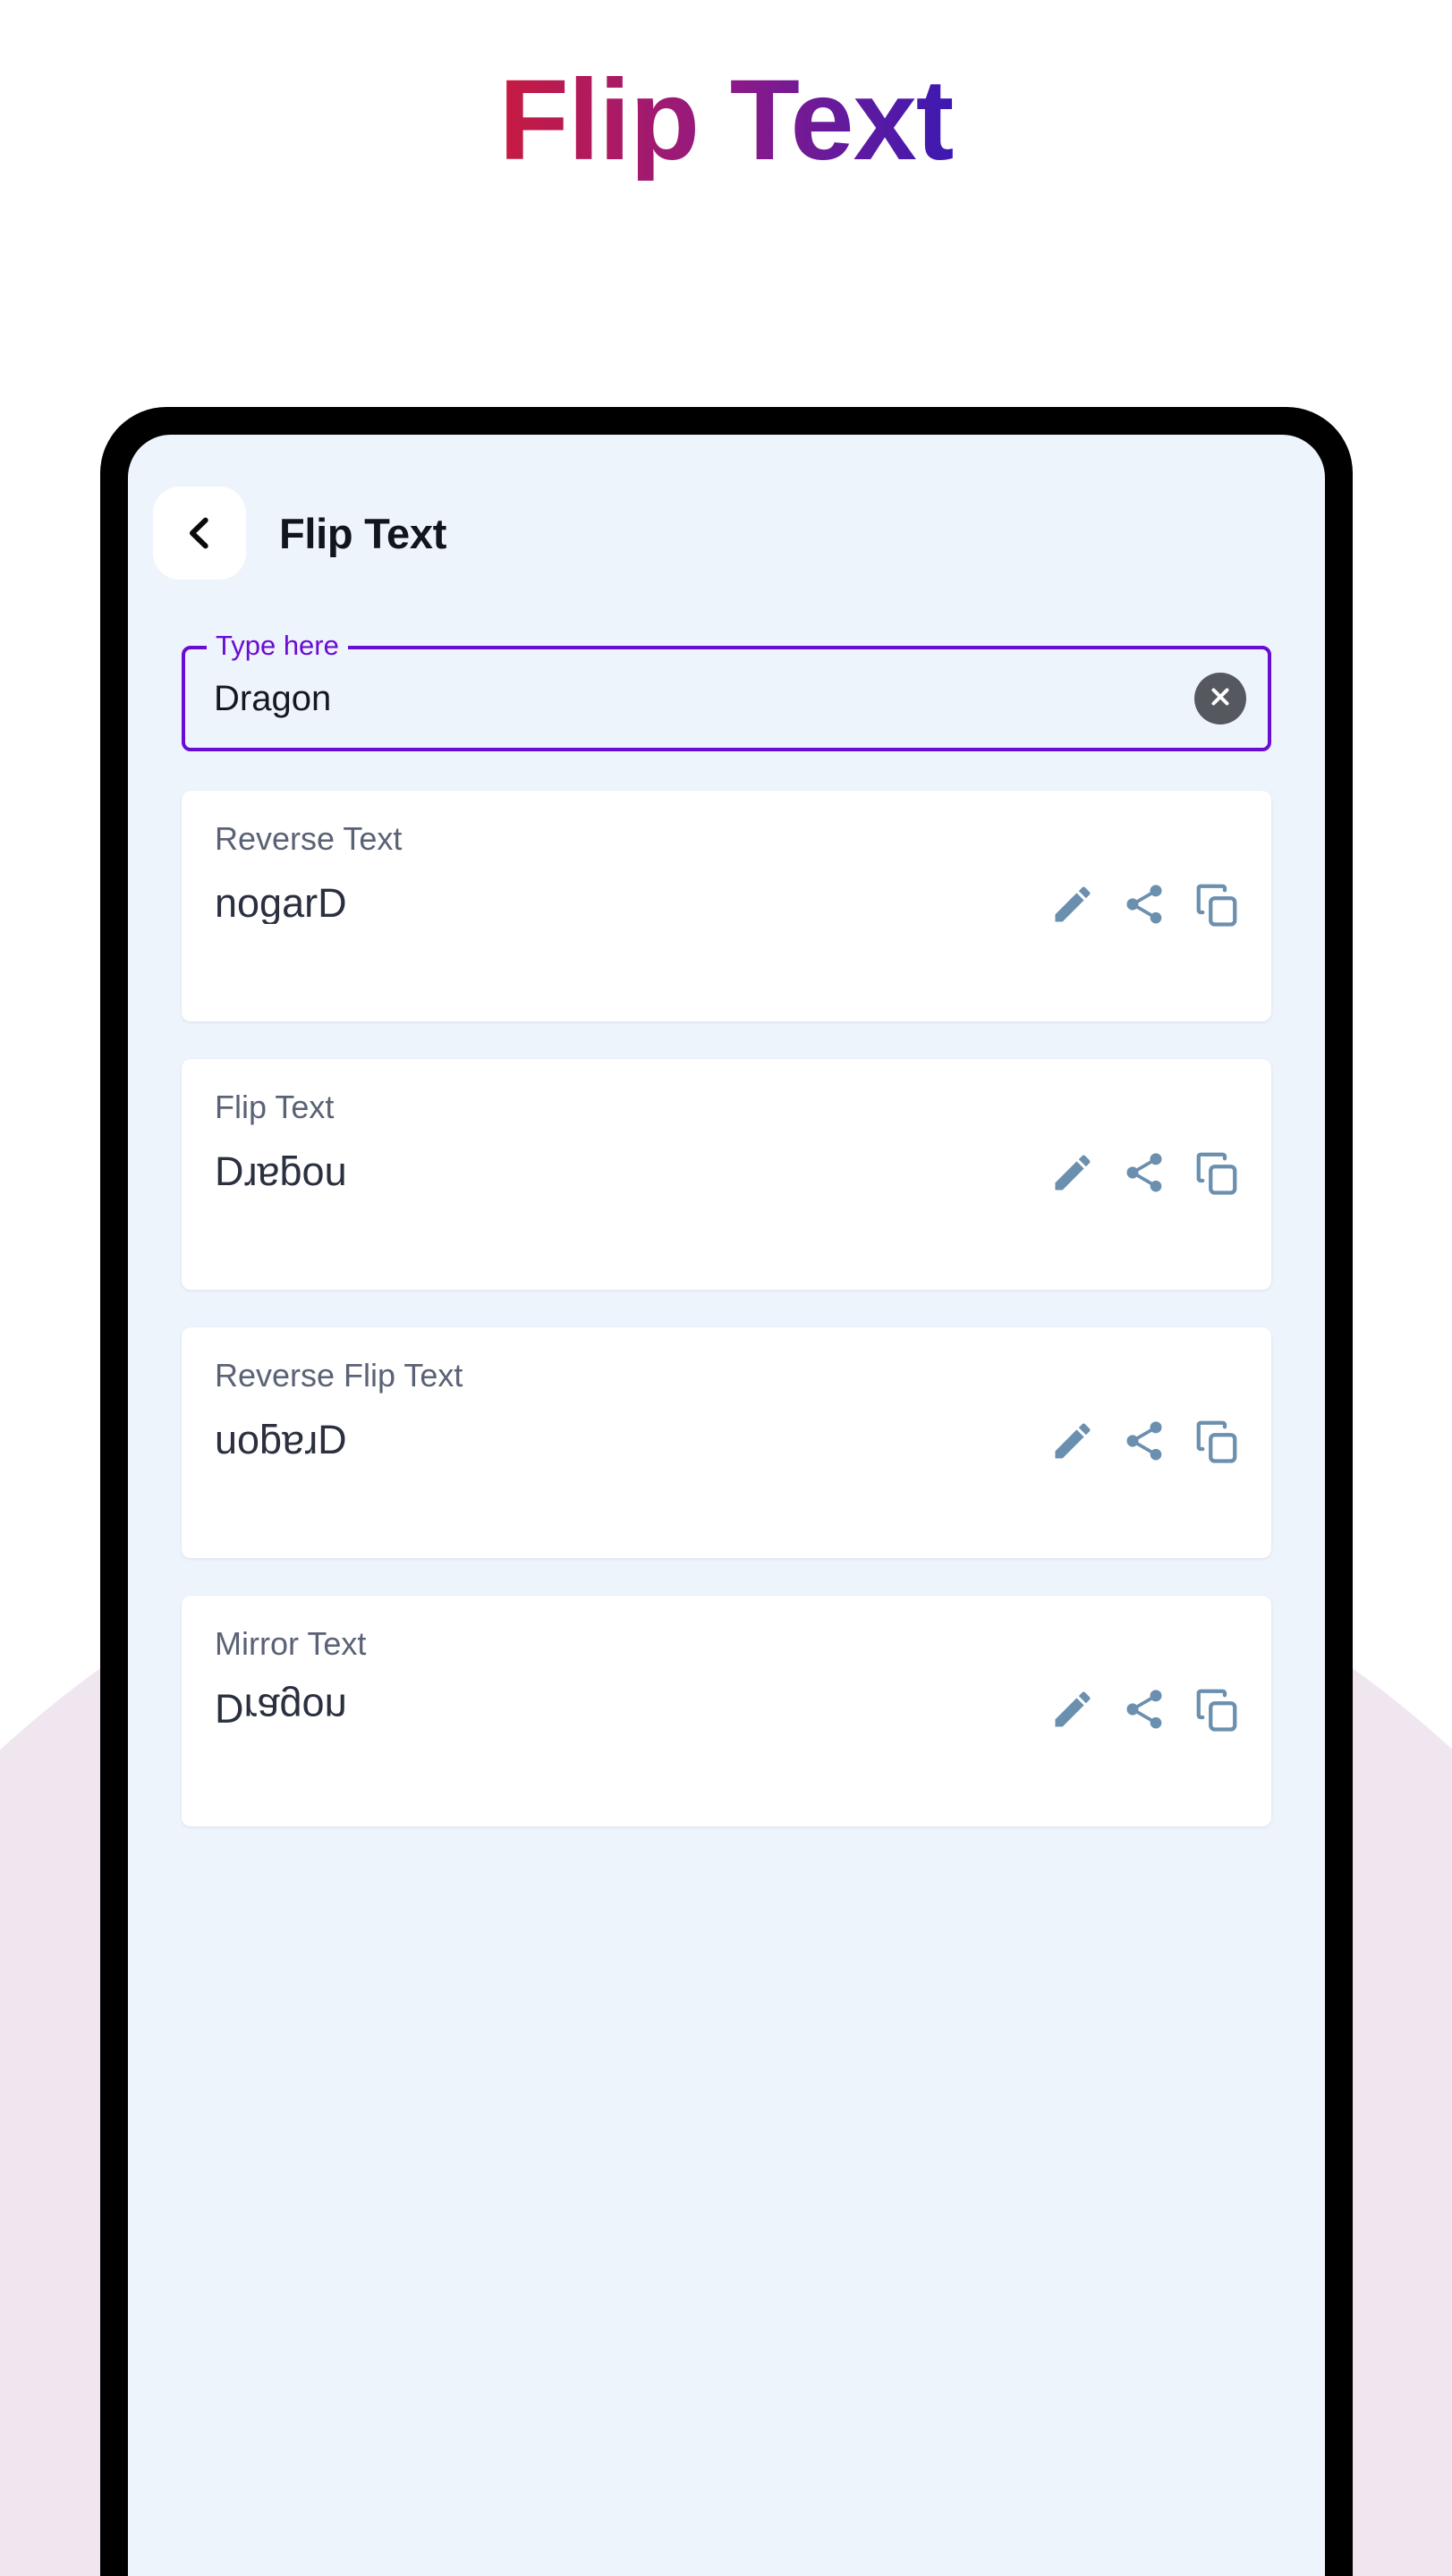  Describe the element at coordinates (281, 1170) in the screenshot. I see `card-value: Dɹɐƃou` at that location.